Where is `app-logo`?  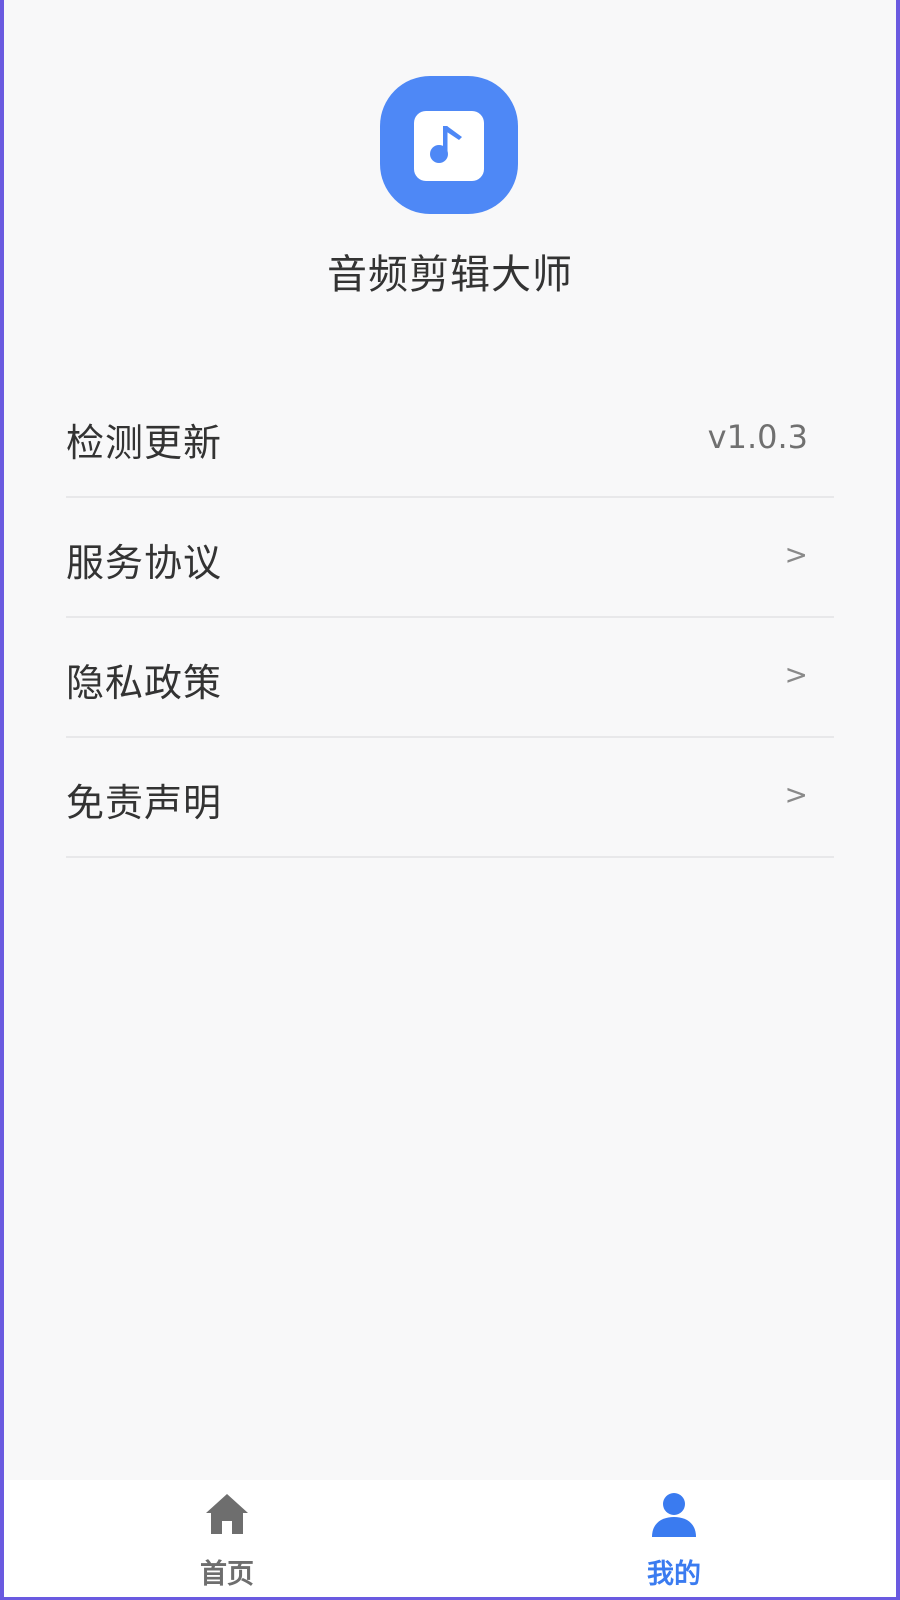
app-logo is located at coordinates (449, 145).